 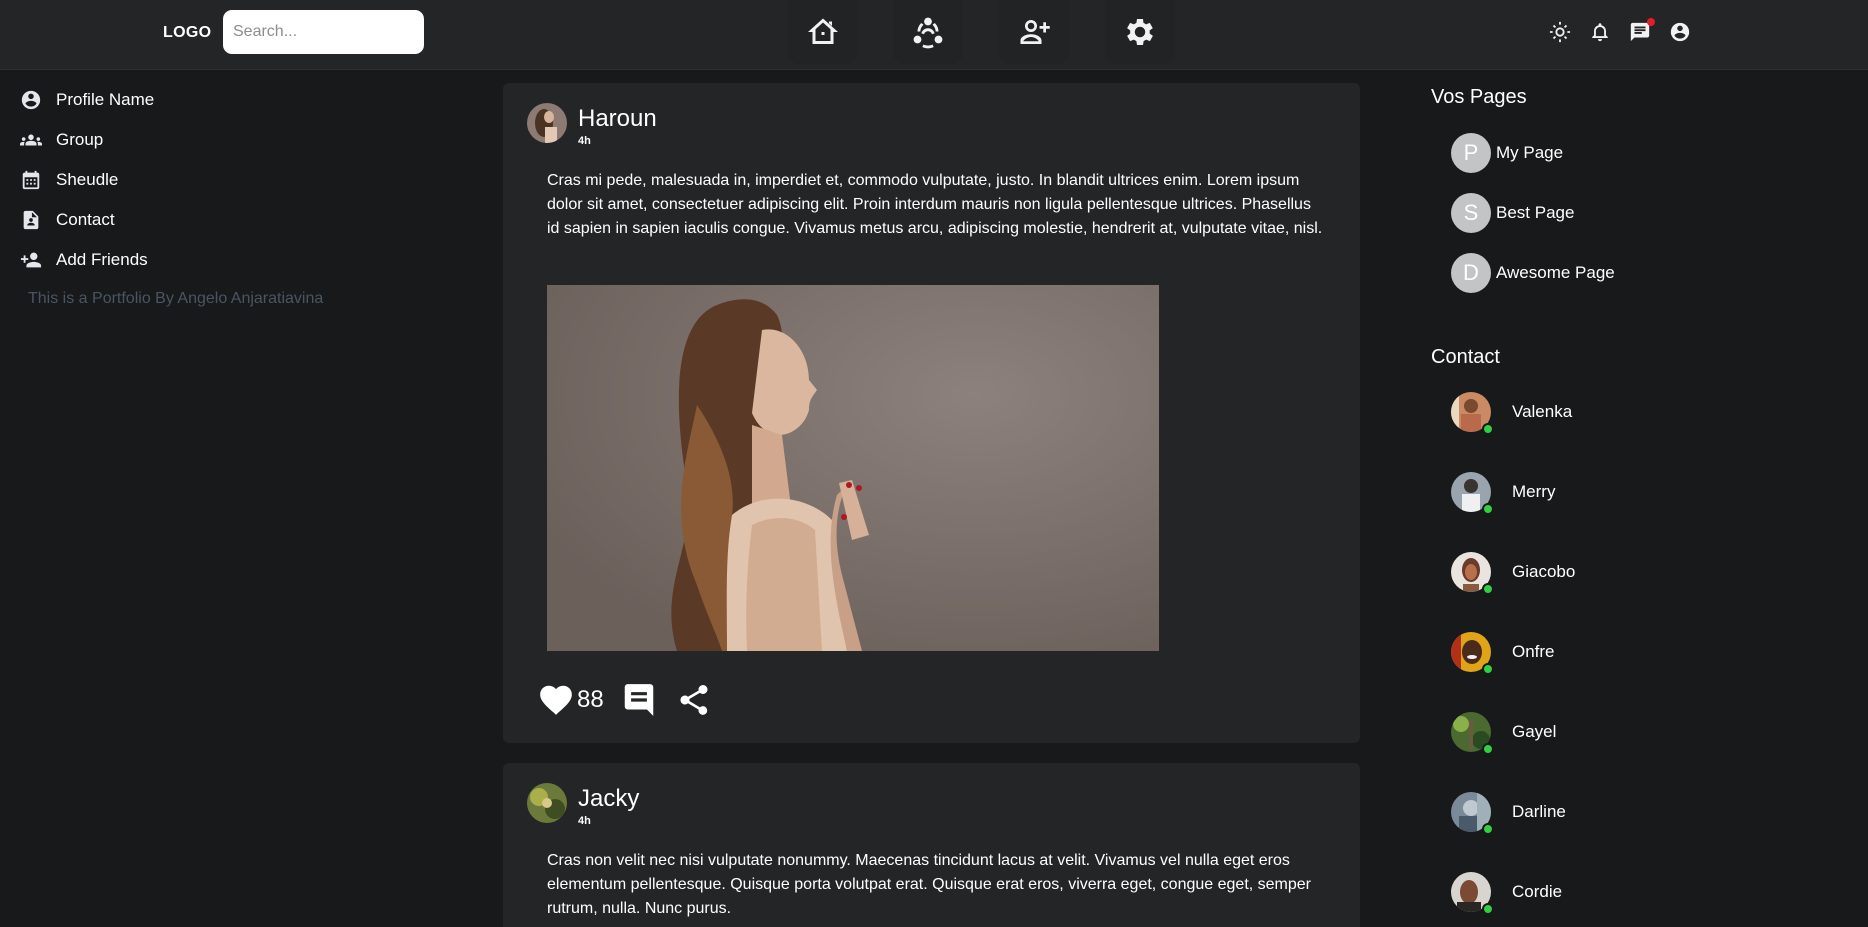 I want to click on nav-add-friend-button, so click(x=1034, y=32).